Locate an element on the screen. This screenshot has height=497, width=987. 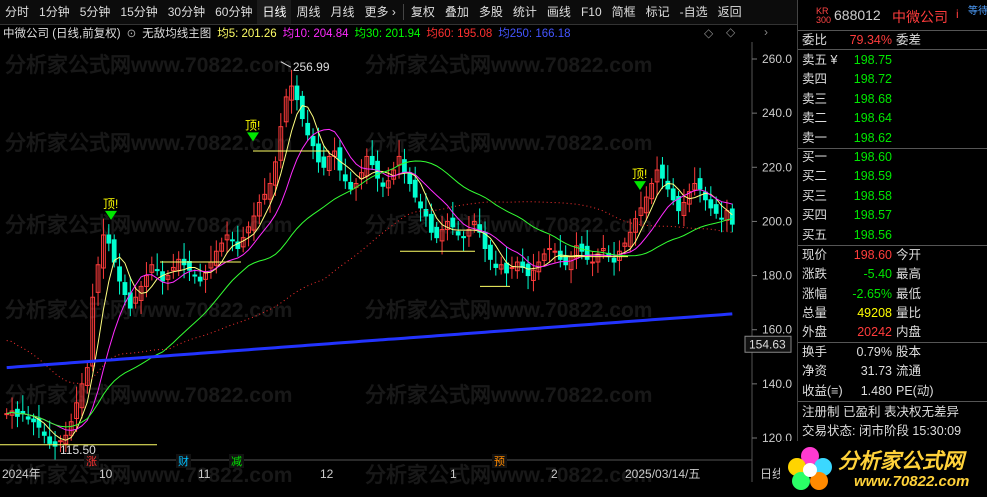
stat-row-2-value: -2.65% is located at coordinates (872, 293).